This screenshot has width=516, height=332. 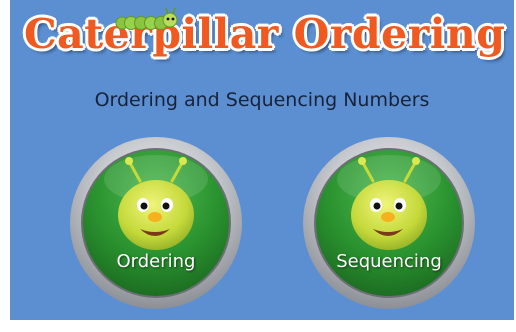 I want to click on caterpillar-icon, so click(x=146, y=18).